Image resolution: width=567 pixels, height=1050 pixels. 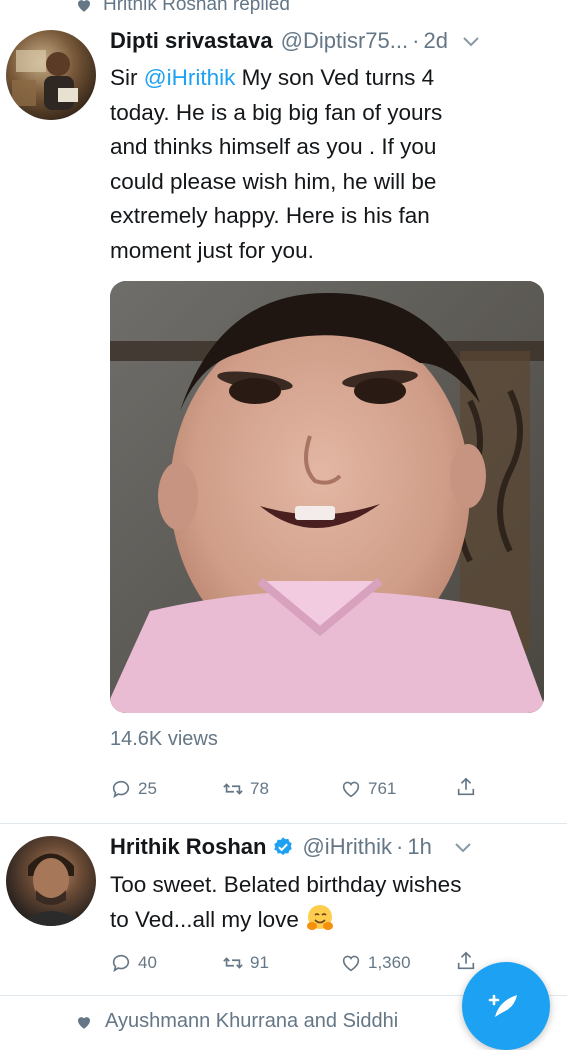 What do you see at coordinates (259, 962) in the screenshot?
I see `retweet-count: 91` at bounding box center [259, 962].